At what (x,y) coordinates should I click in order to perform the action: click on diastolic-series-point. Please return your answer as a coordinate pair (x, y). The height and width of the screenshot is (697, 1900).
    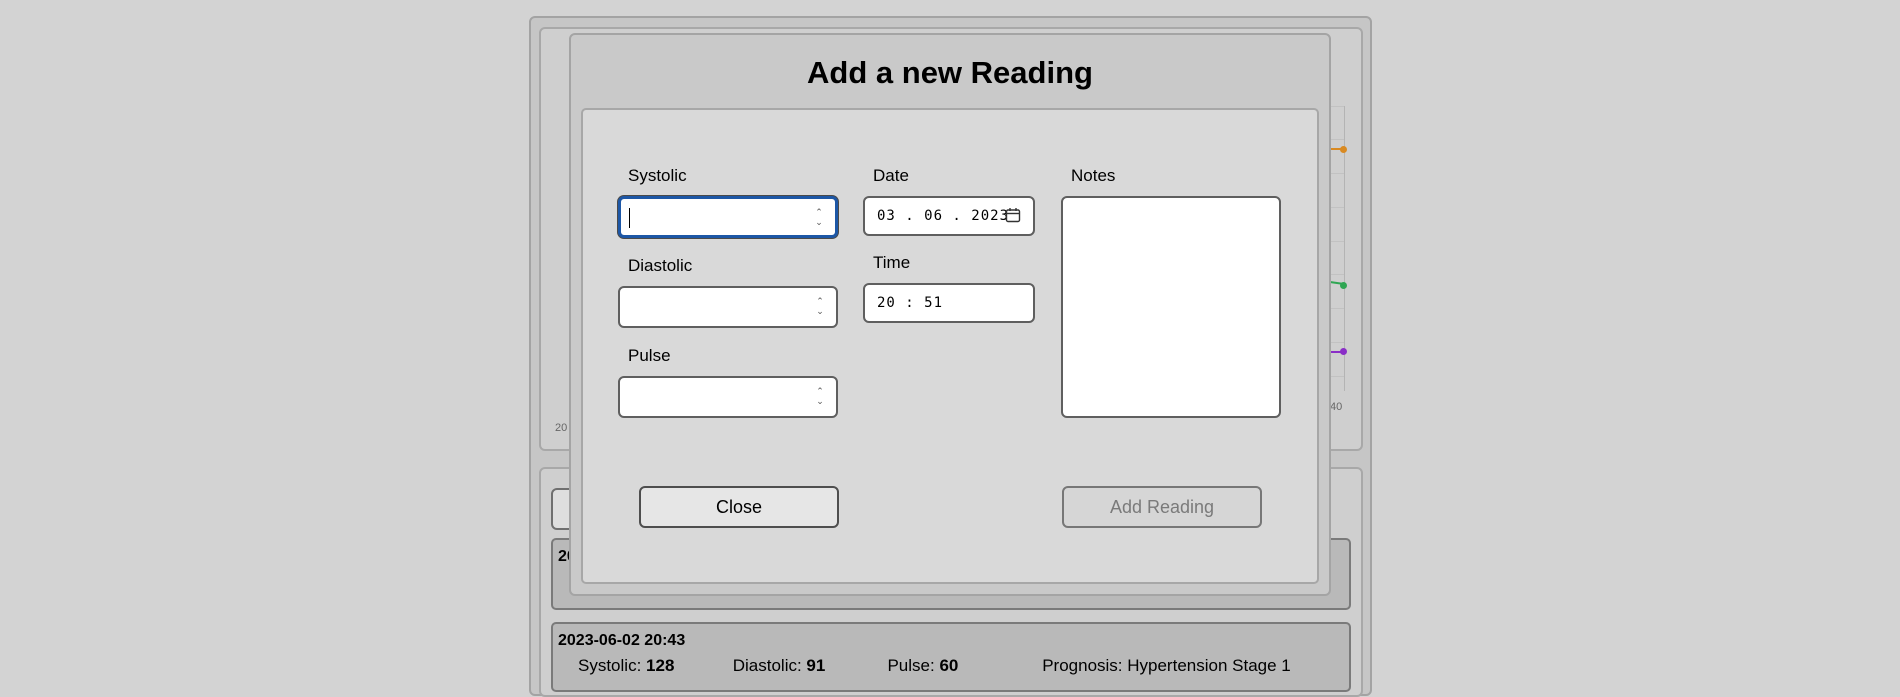
    Looking at the image, I should click on (1343, 285).